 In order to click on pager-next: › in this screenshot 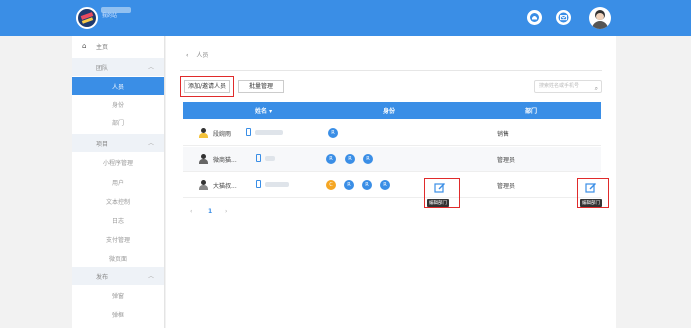, I will do `click(226, 211)`.